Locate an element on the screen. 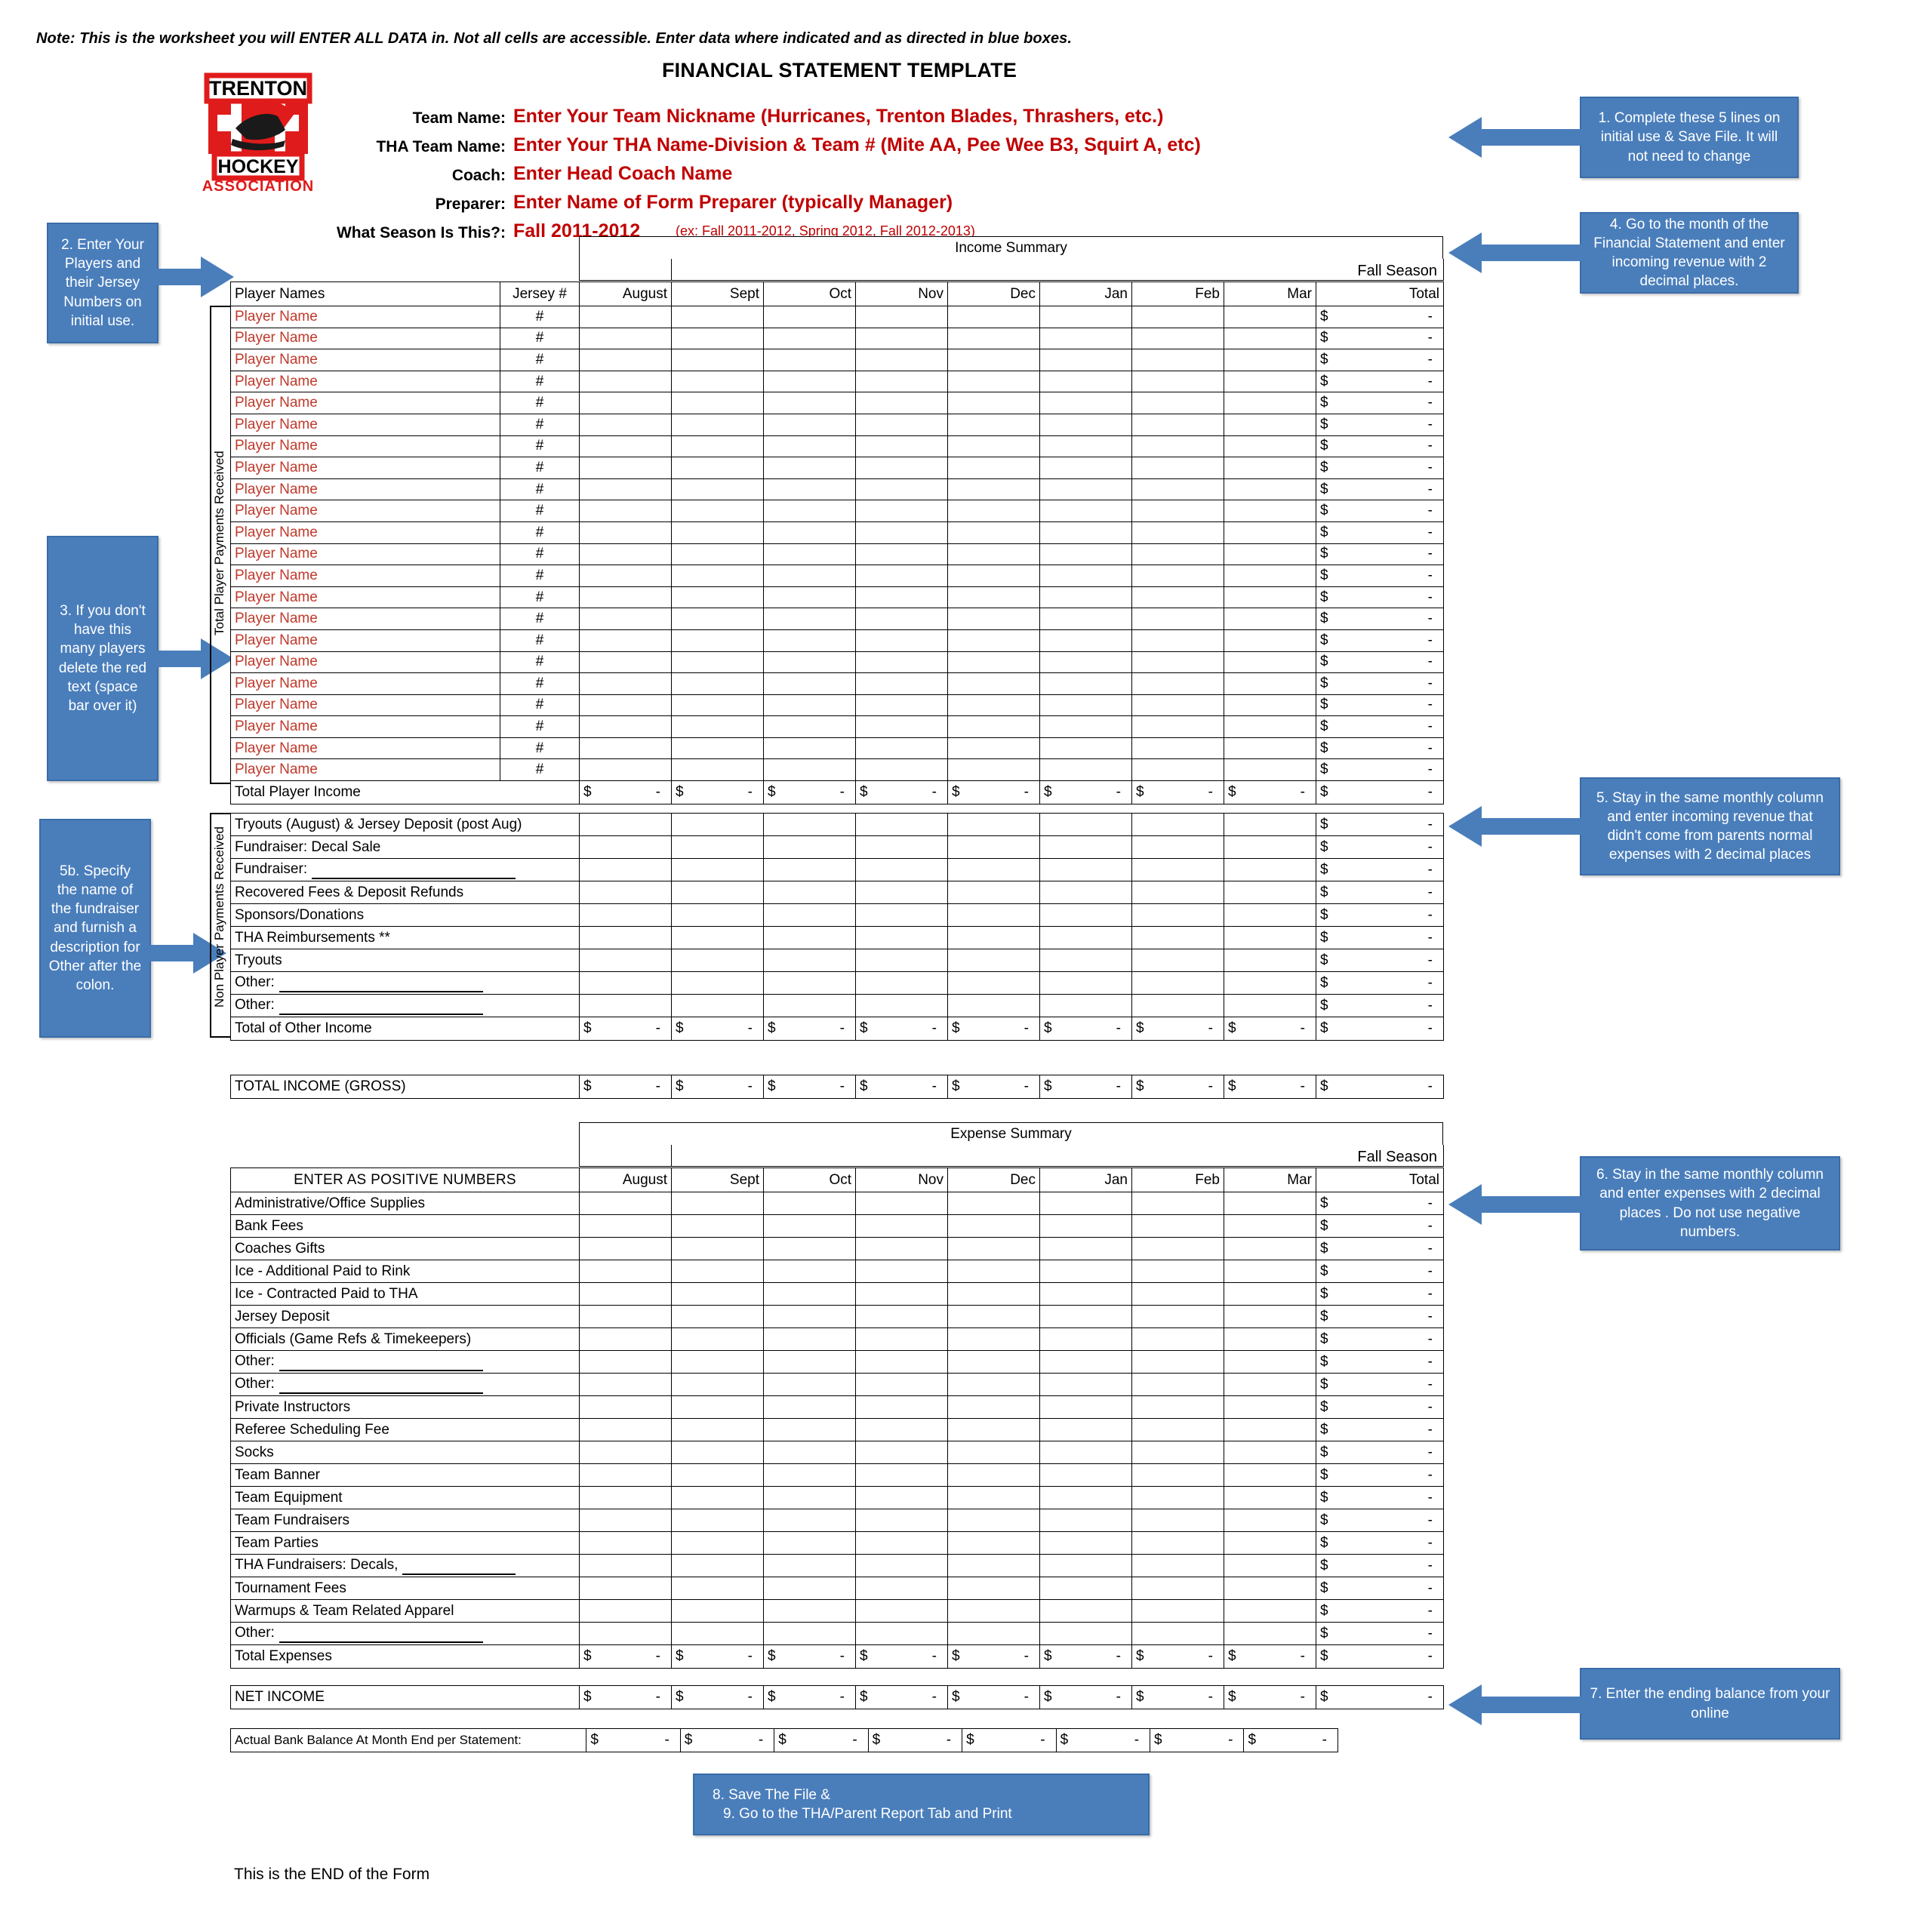 This screenshot has width=1927, height=1932. other-income-amount-august is located at coordinates (625, 847).